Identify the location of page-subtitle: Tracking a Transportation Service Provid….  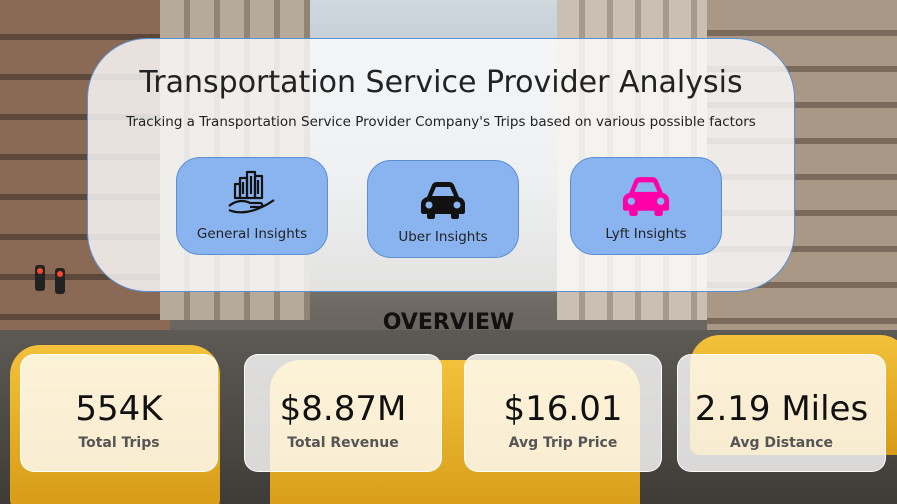
(441, 122).